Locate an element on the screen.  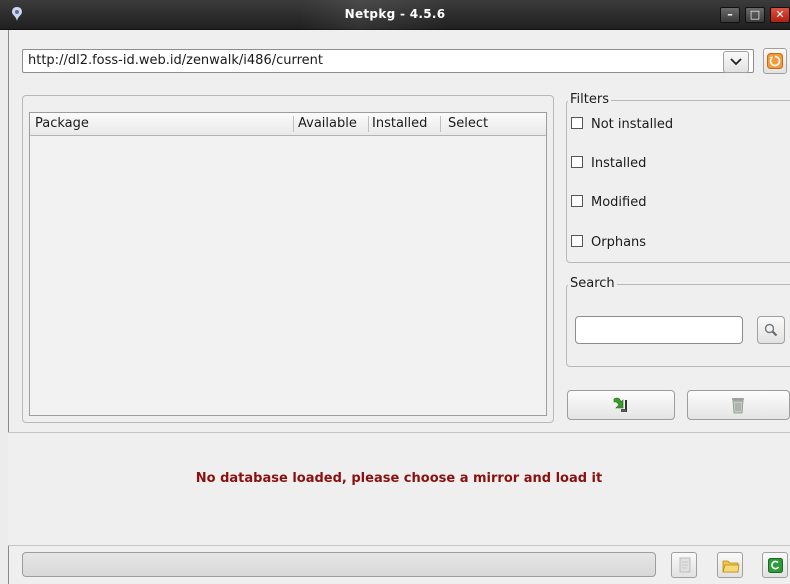
filters-legend: Filters is located at coordinates (589, 99).